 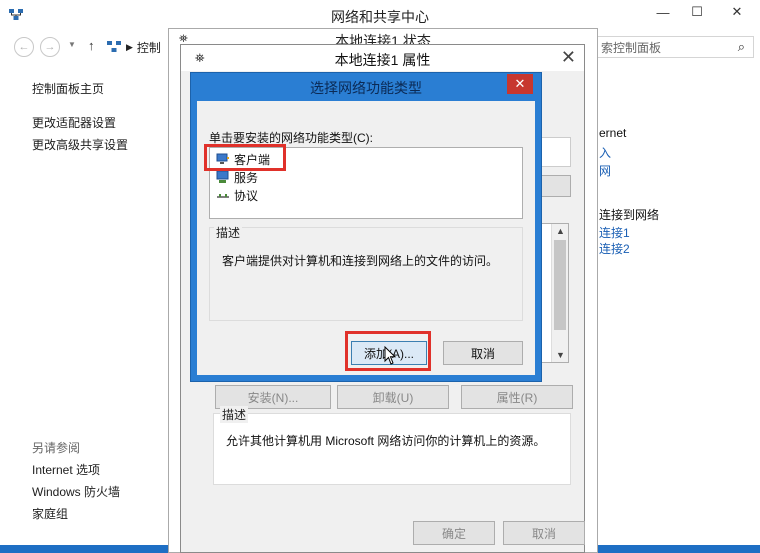 I want to click on window-controls: — ☐ ✕, so click(x=703, y=12).